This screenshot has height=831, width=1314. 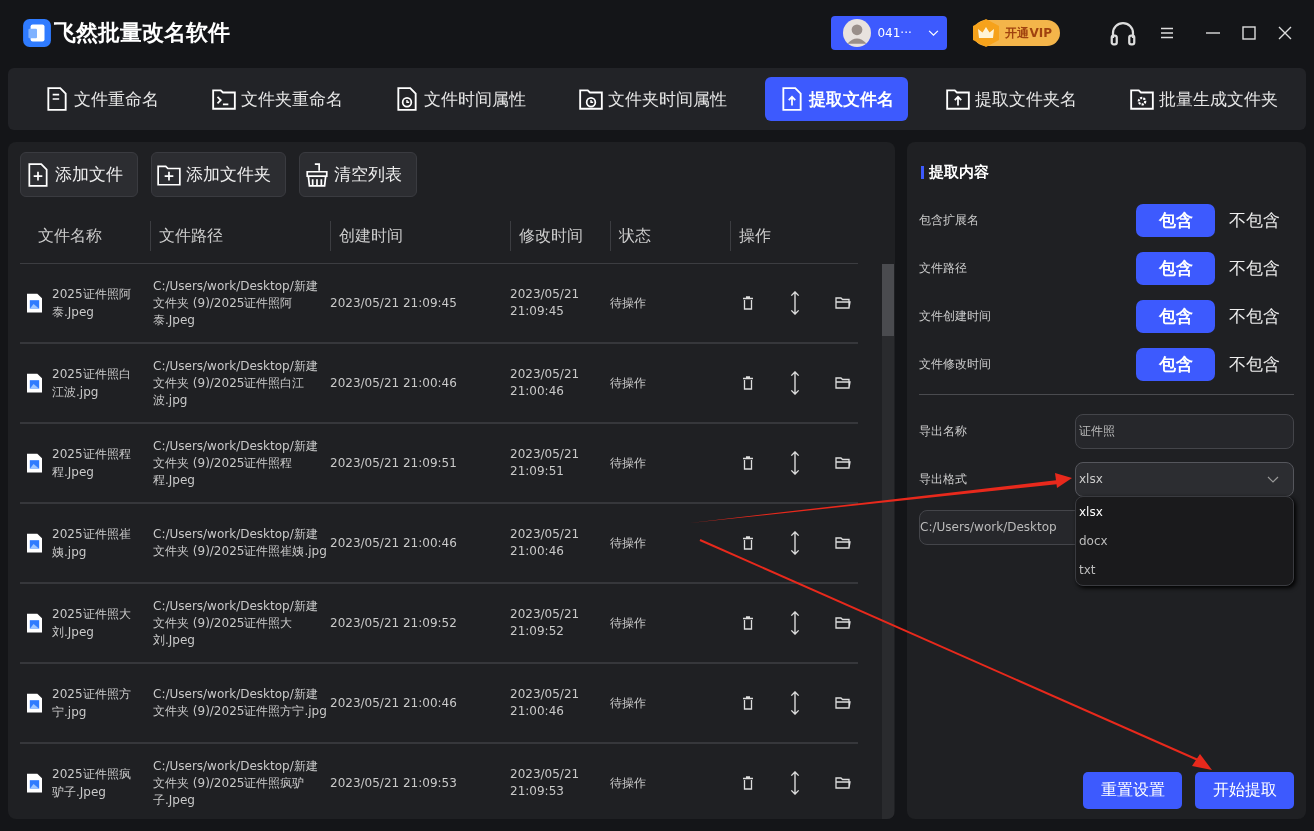 I want to click on file-name: 2025证件照崔姨.jpg, so click(x=92, y=543).